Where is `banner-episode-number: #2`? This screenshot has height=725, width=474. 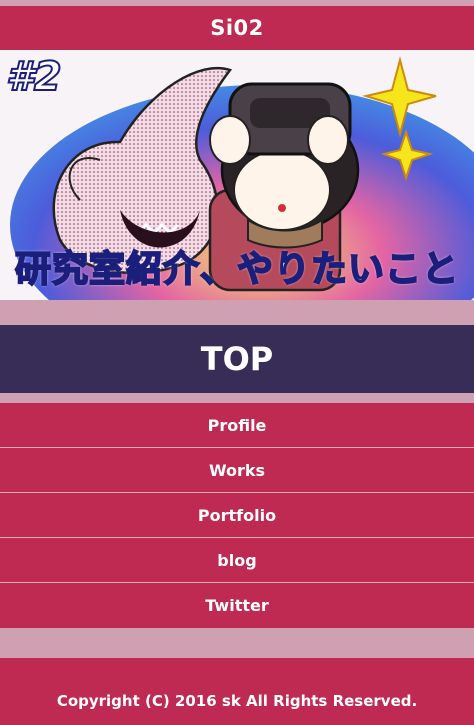
banner-episode-number: #2 is located at coordinates (34, 77).